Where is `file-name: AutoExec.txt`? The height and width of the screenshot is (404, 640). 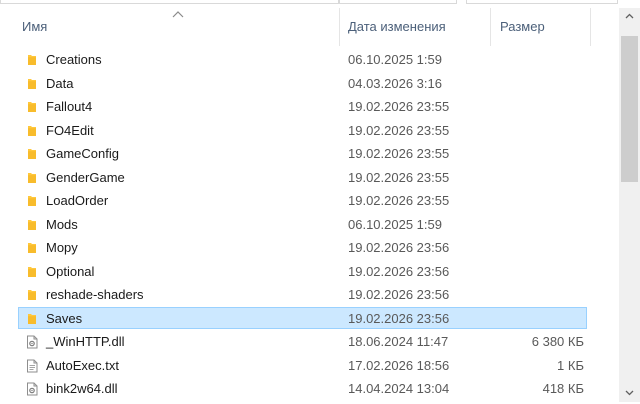
file-name: AutoExec.txt is located at coordinates (82, 365).